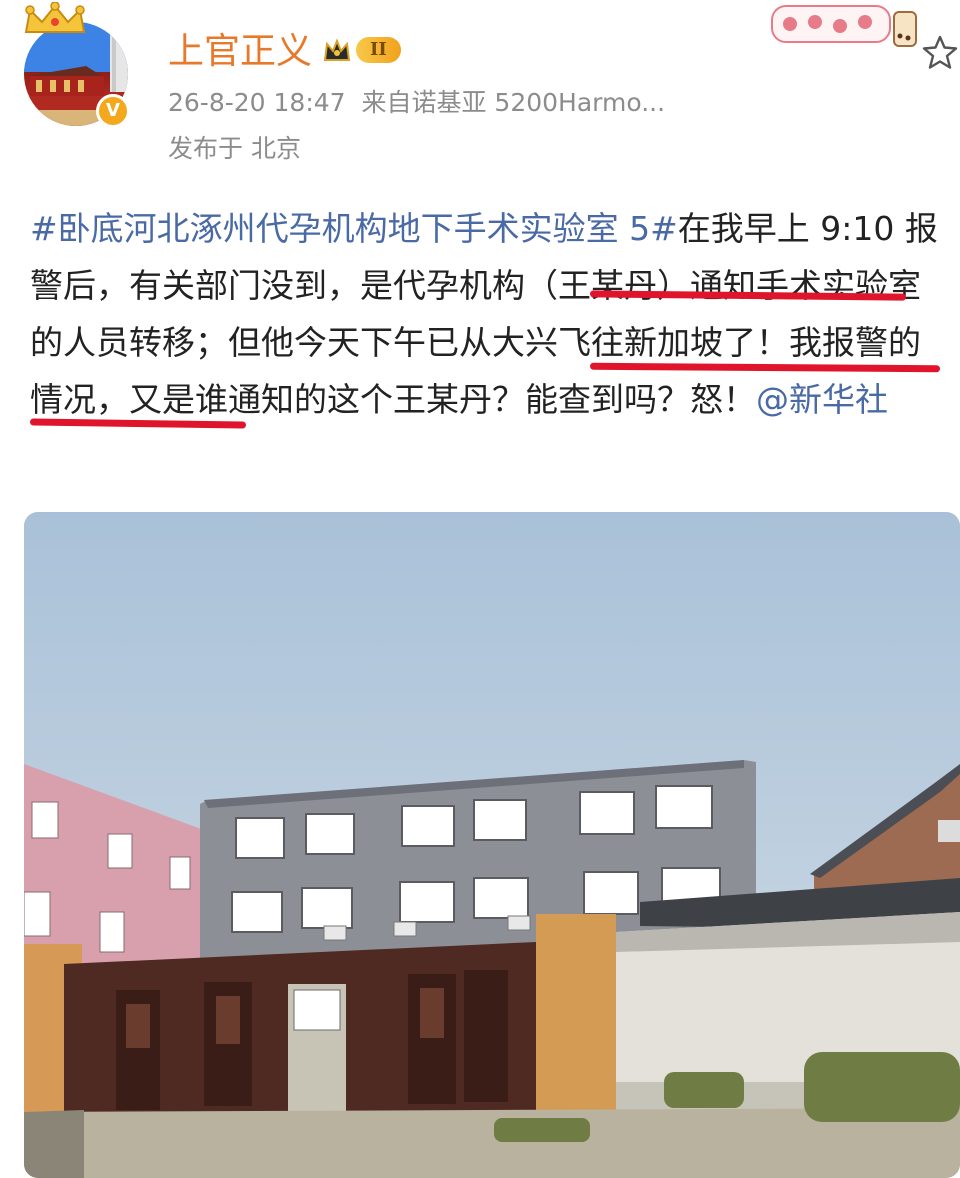 The width and height of the screenshot is (960, 1178). I want to click on timestamp: 26-8-20 18:47, so click(257, 102).